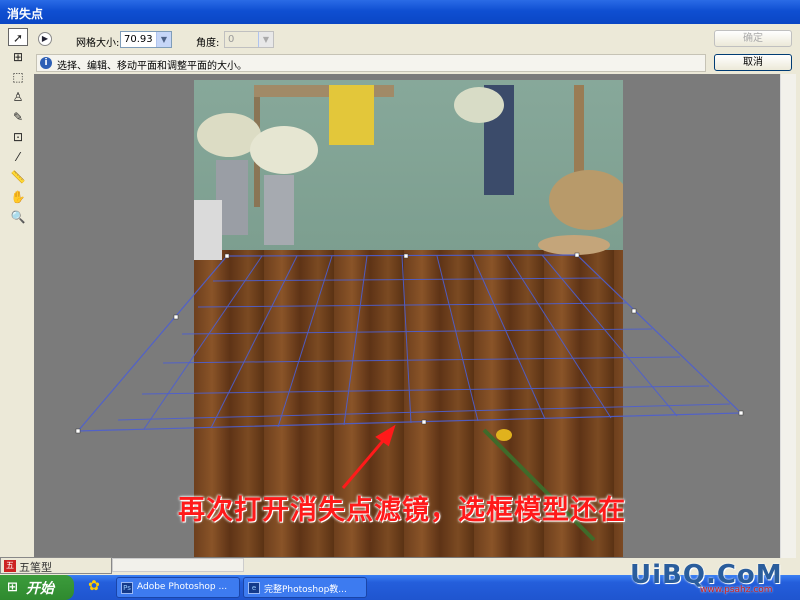  I want to click on quicklaunch-icon: ✿, so click(94, 587).